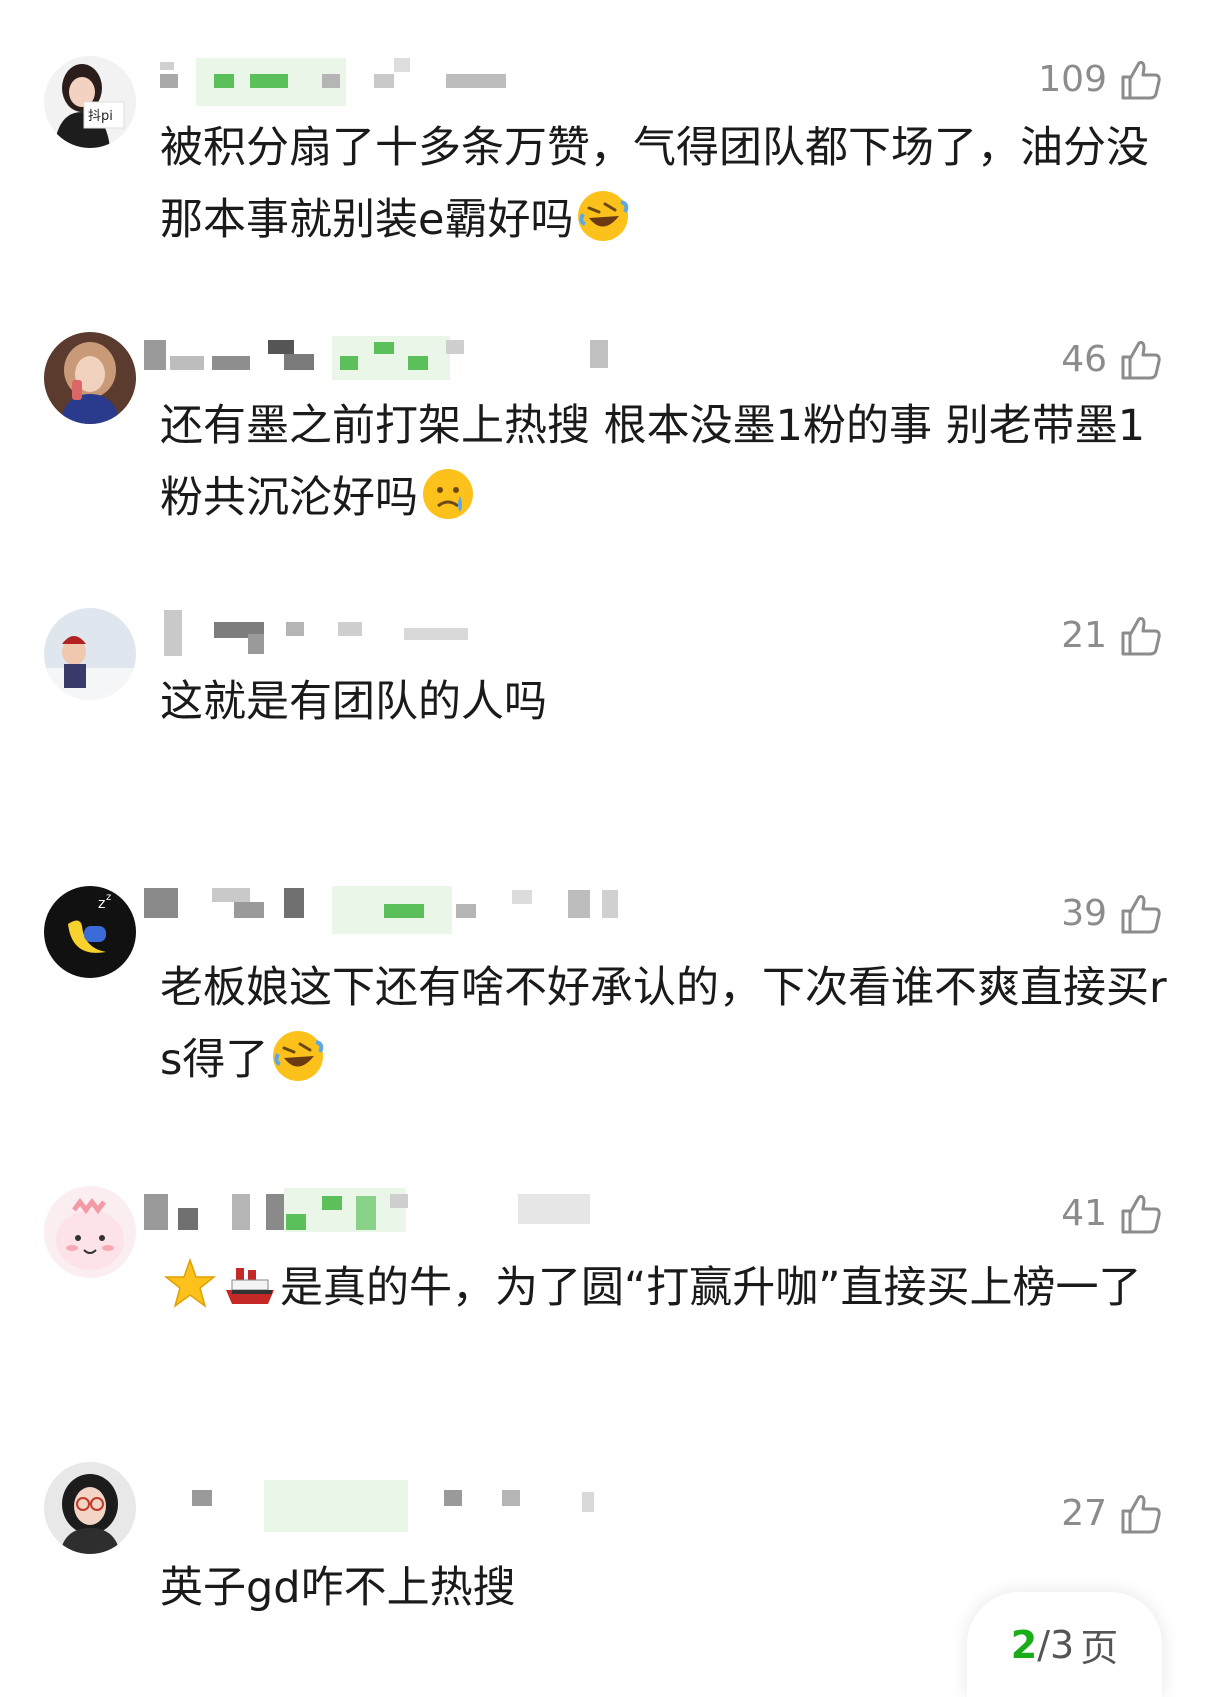  I want to click on like-control: 46, so click(1113, 360).